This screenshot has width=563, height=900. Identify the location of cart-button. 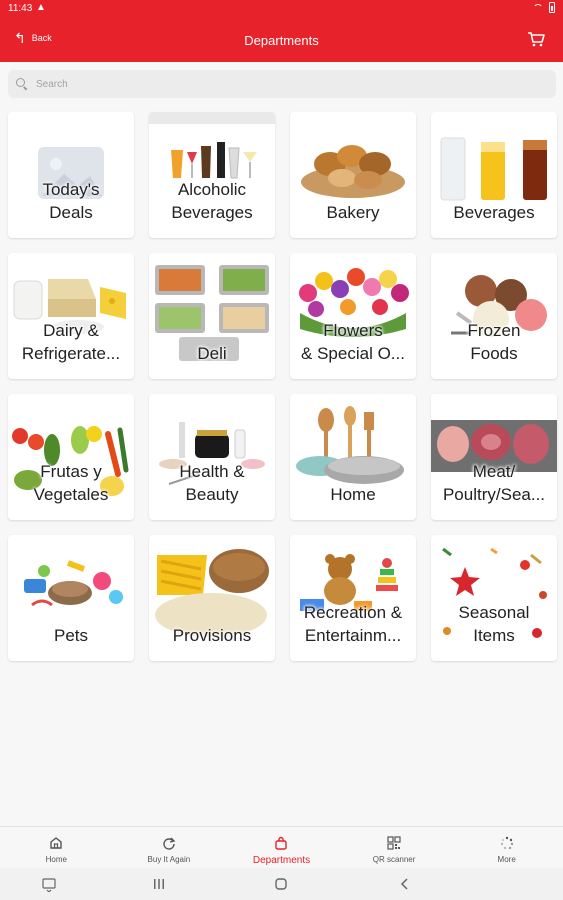
(536, 39).